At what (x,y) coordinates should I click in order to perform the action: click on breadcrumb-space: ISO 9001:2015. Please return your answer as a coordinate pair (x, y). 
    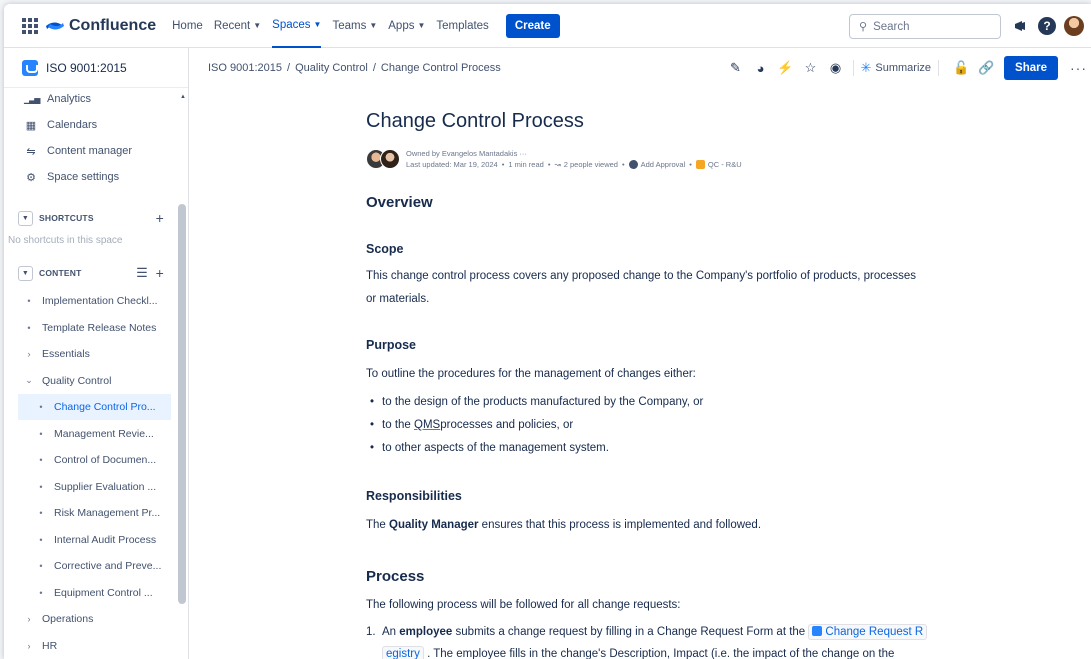
    Looking at the image, I should click on (245, 68).